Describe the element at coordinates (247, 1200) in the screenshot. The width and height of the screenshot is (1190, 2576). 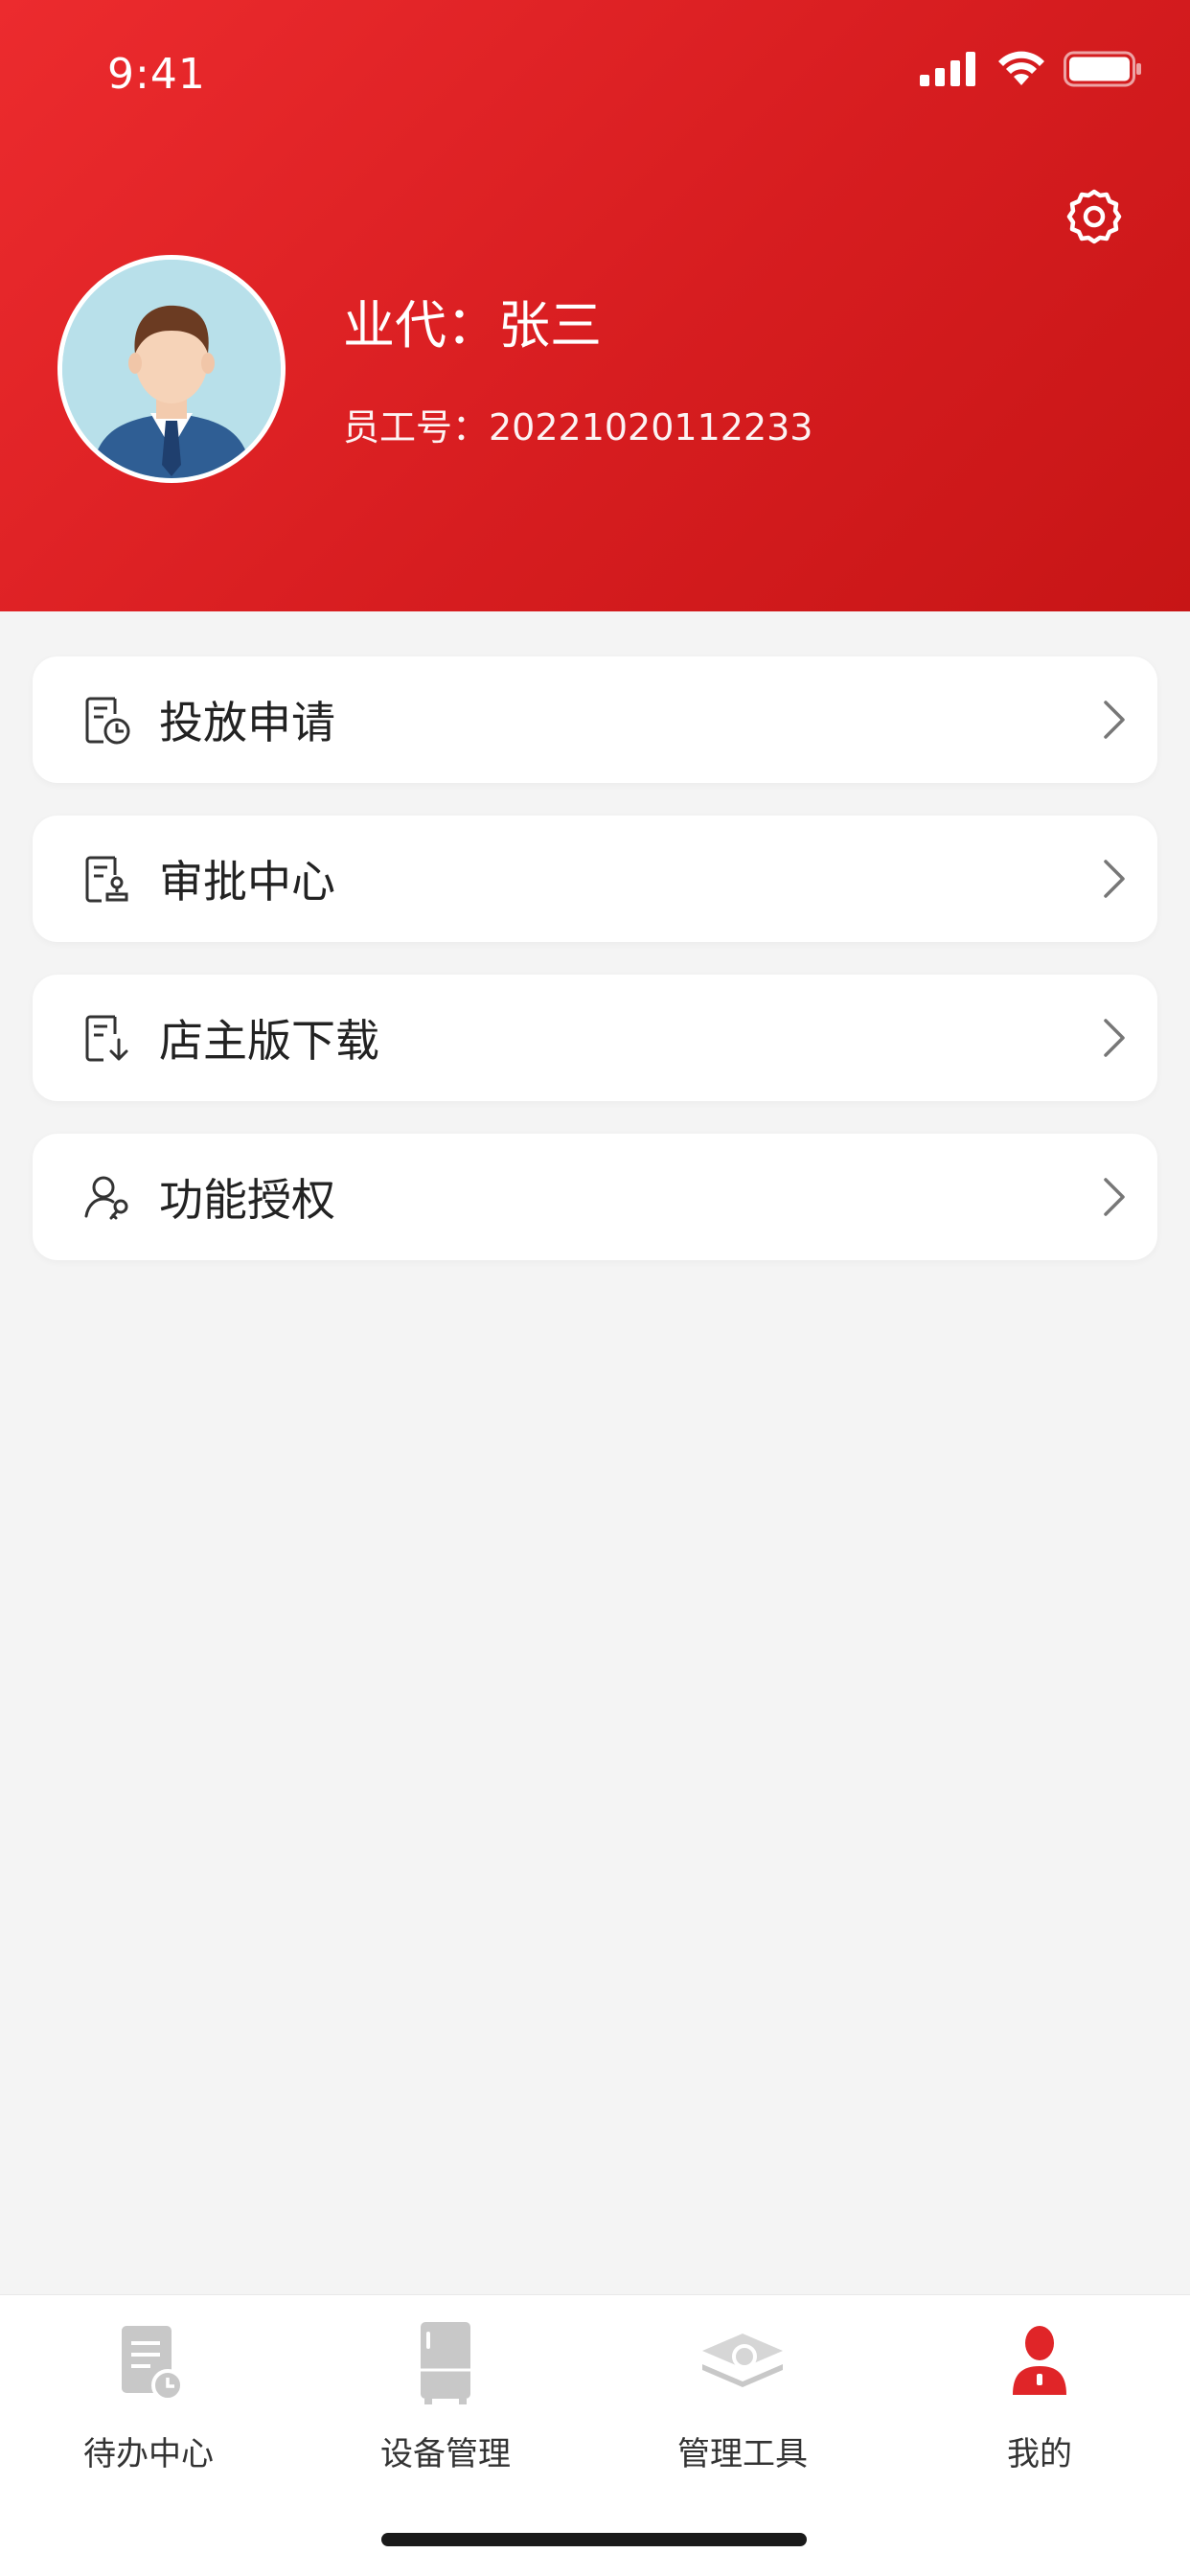
I see `menu-item-label: 功能授权` at that location.